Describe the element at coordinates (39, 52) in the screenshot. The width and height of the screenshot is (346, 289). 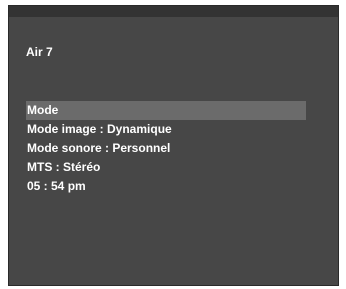
I see `channel-label: Air 7` at that location.